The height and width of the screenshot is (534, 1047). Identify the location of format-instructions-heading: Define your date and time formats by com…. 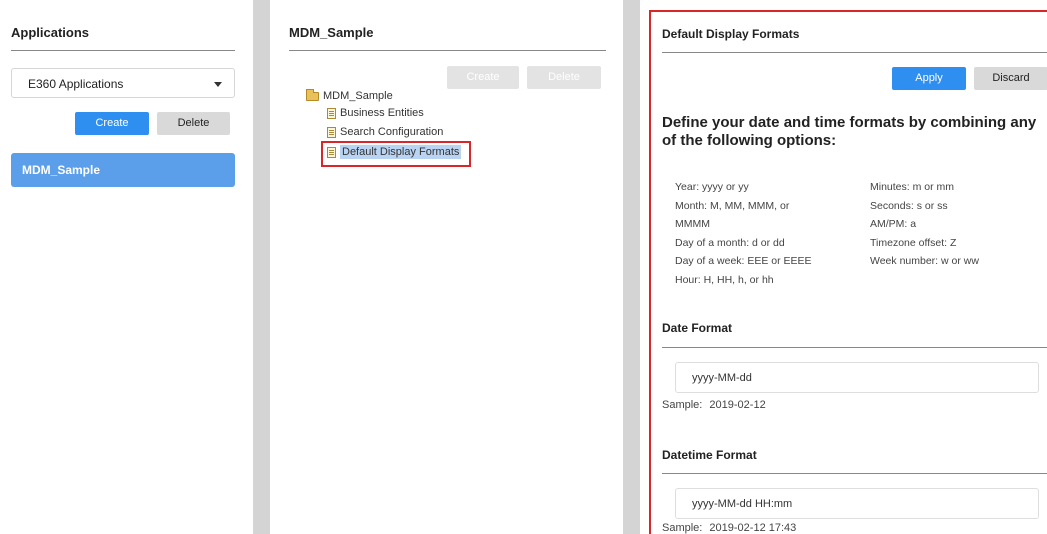
(849, 131).